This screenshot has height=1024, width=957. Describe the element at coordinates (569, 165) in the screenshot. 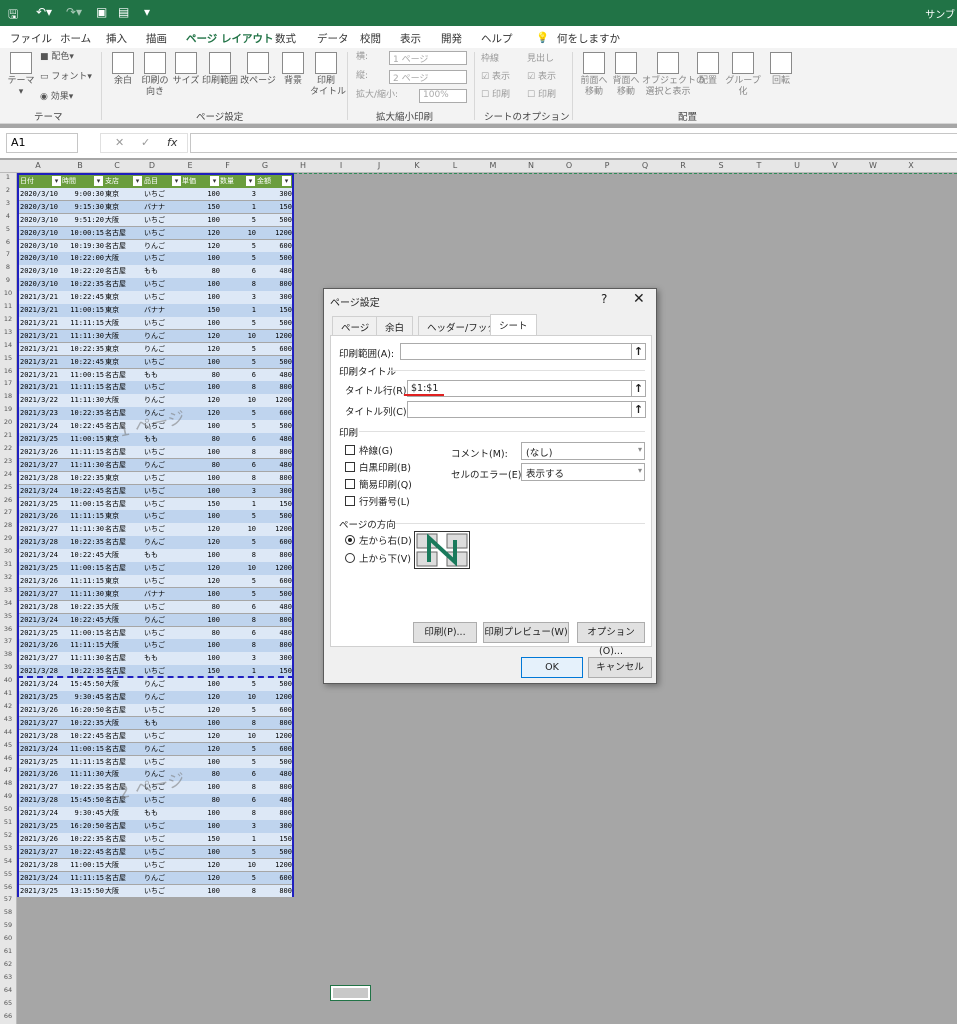

I see `column-letter: O` at that location.